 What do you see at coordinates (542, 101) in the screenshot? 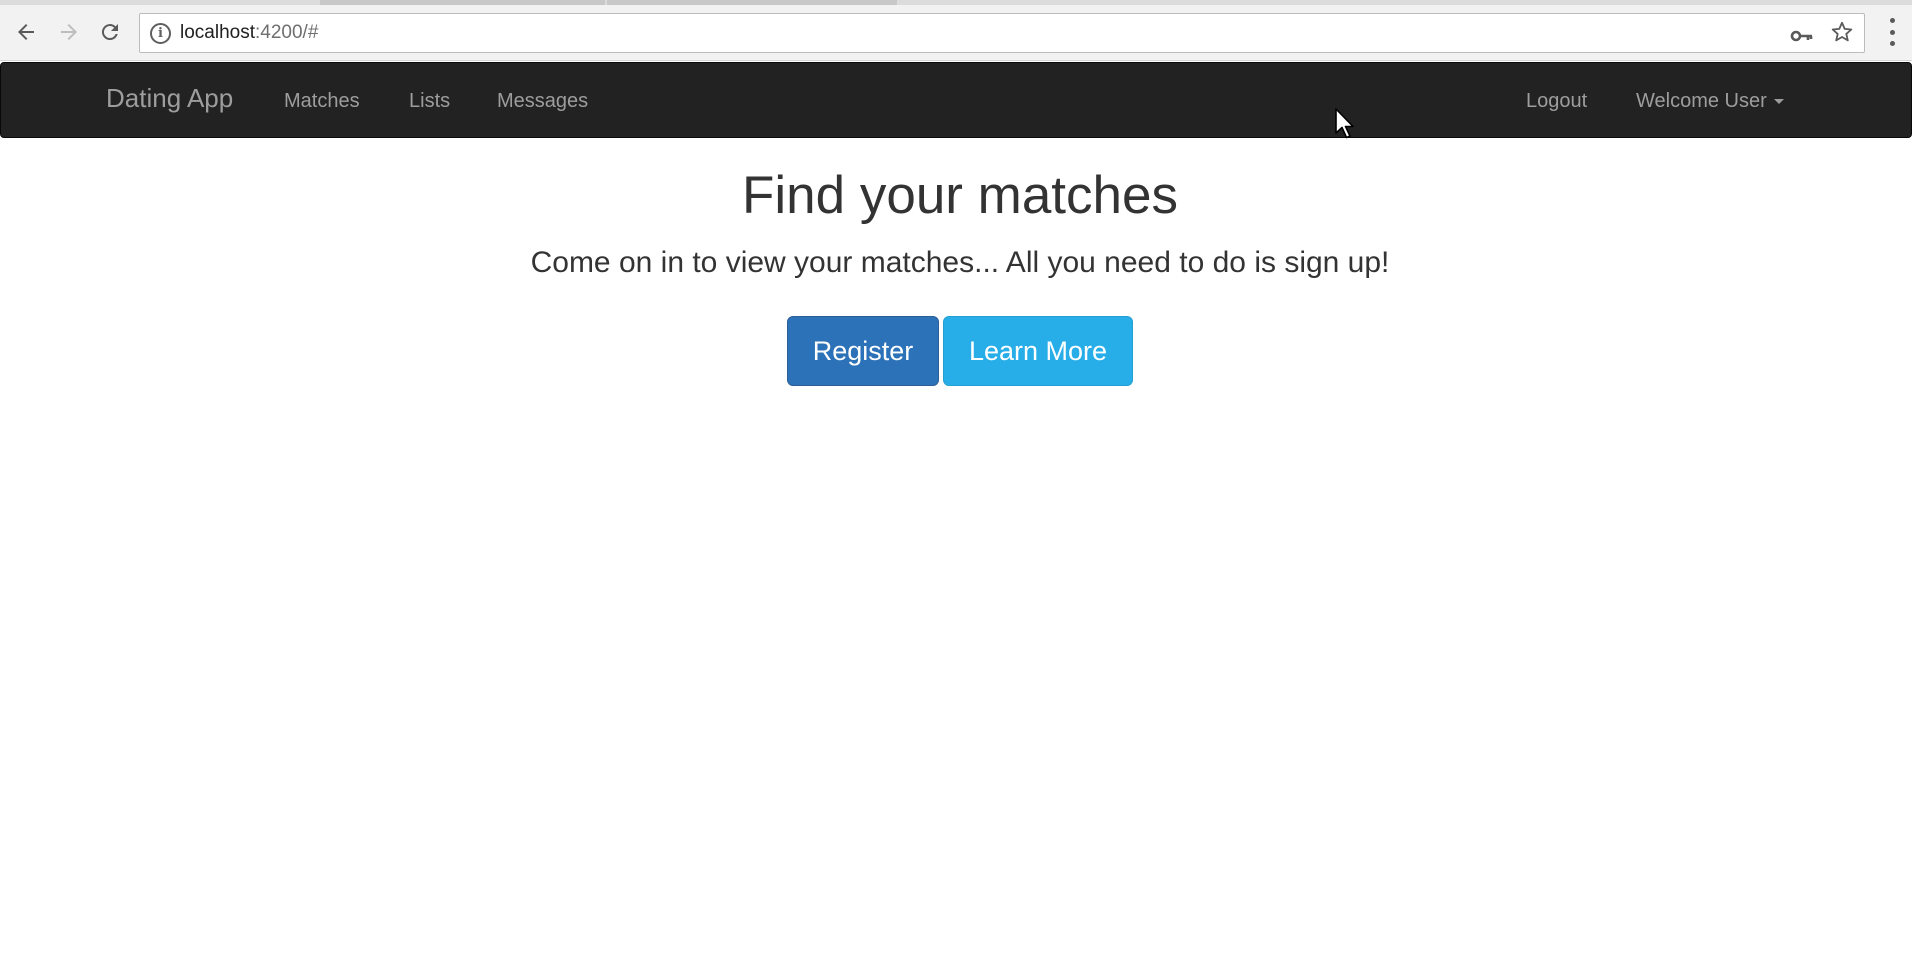
I see `nav-link-messages: Messages` at bounding box center [542, 101].